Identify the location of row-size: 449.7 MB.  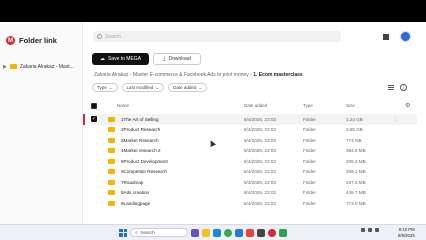
(356, 193).